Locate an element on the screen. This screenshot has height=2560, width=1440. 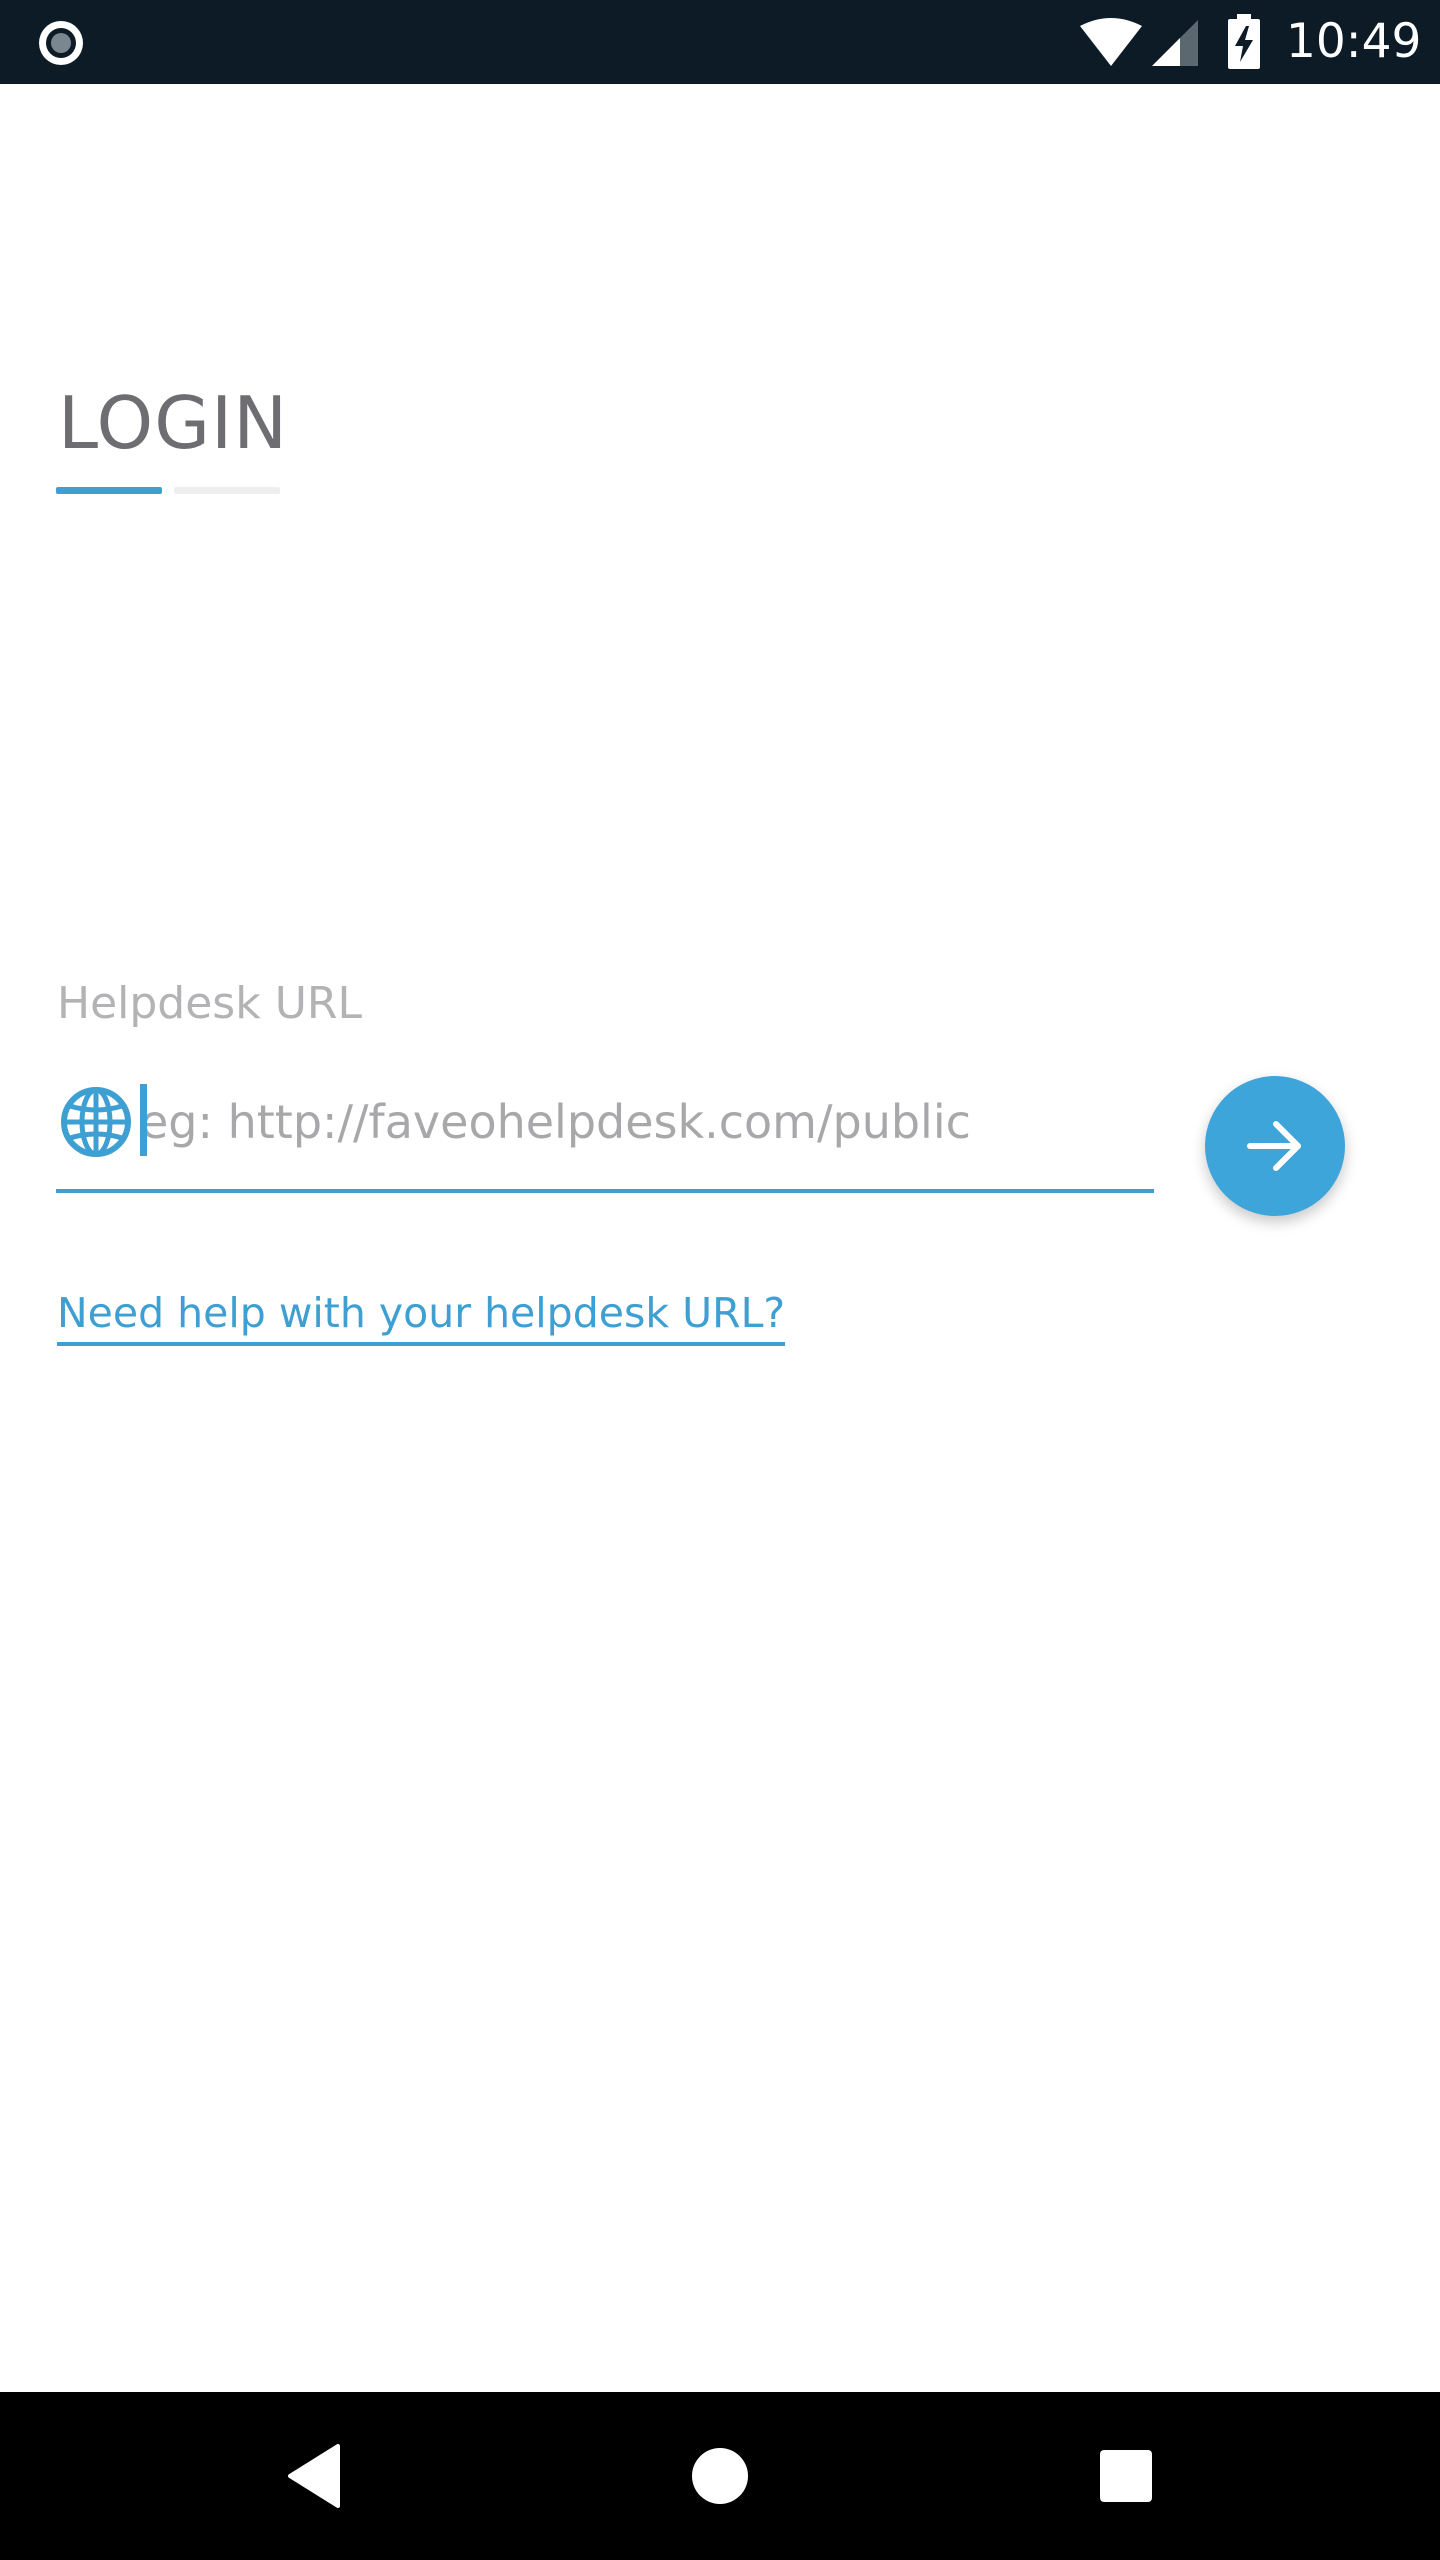
helpdesk-url-input is located at coordinates (640, 1122).